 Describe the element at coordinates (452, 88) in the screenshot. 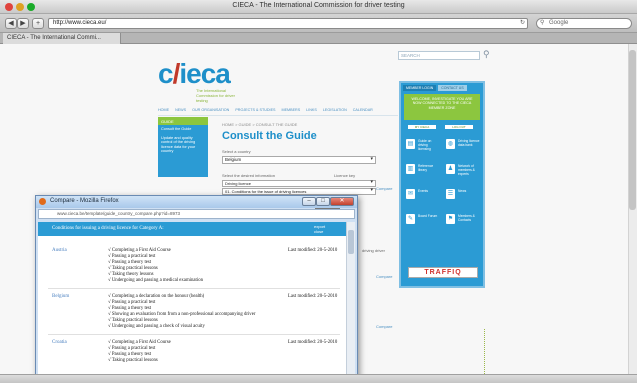

I see `tab-contact: CONTACT US` at that location.